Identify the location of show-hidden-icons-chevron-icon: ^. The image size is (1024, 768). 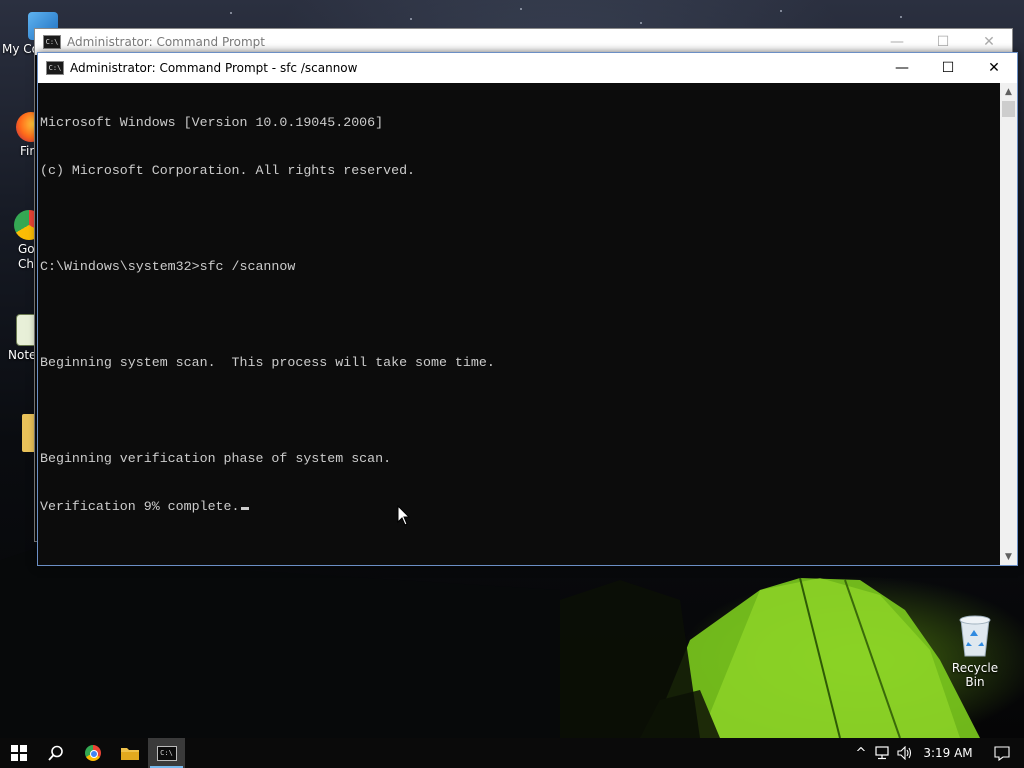
(861, 753).